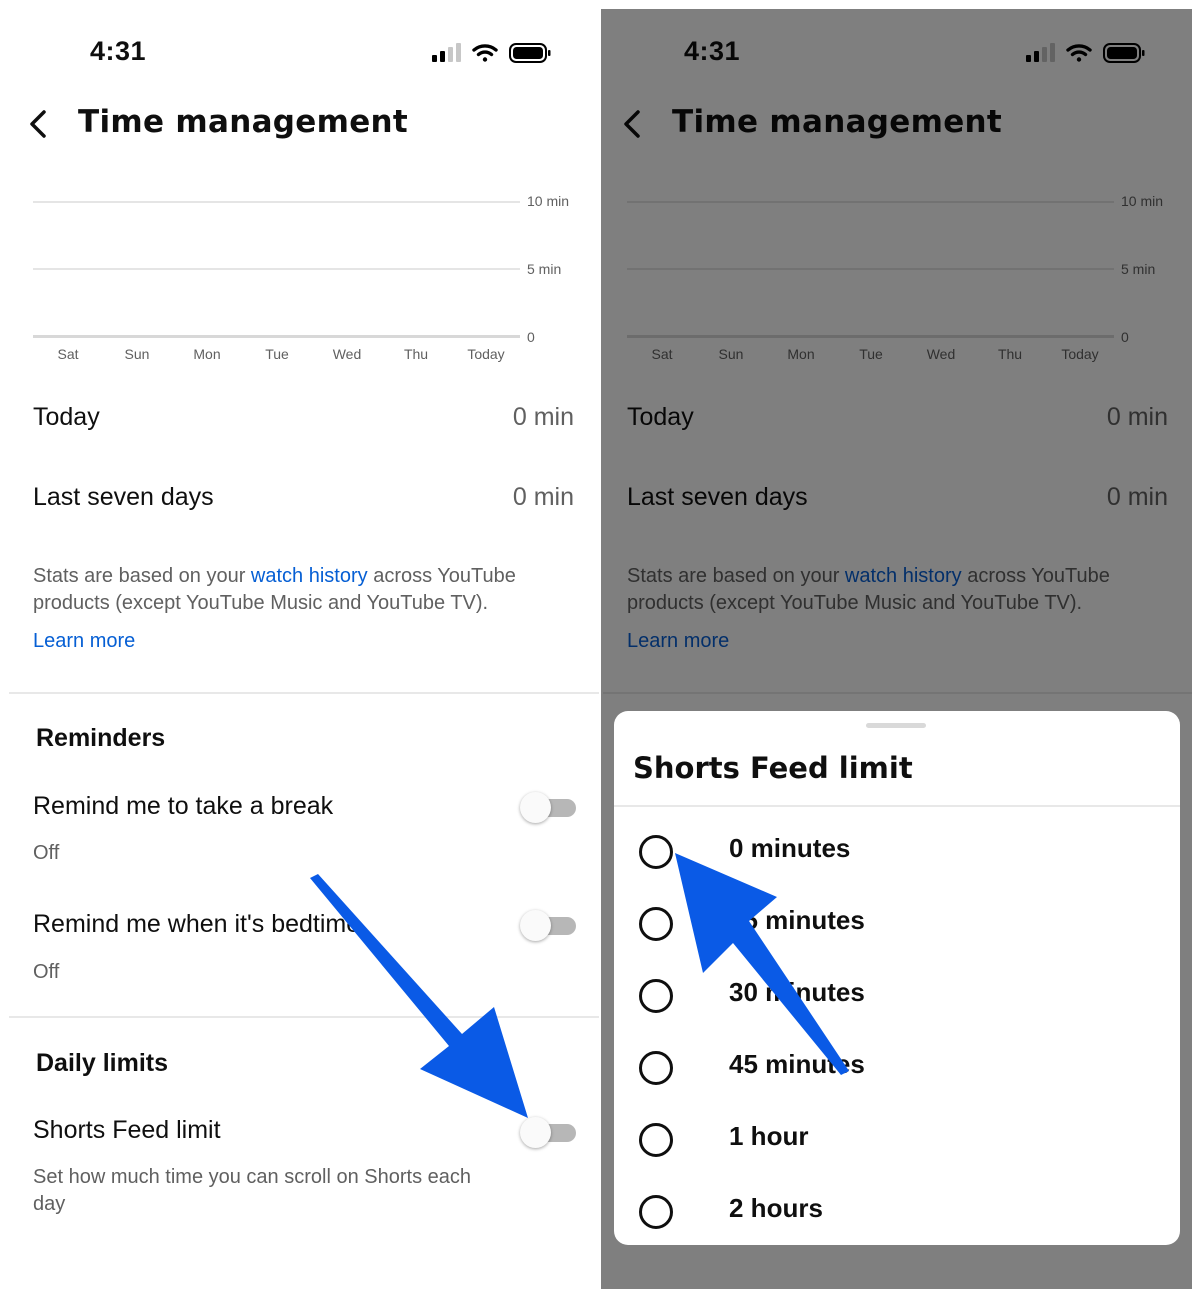 The image size is (1200, 1297). What do you see at coordinates (183, 806) in the screenshot?
I see `break-reminder-label: Remind me to take a break` at bounding box center [183, 806].